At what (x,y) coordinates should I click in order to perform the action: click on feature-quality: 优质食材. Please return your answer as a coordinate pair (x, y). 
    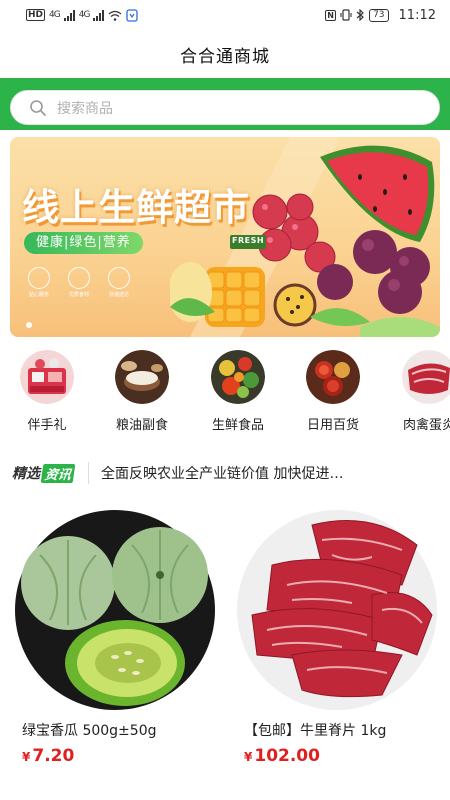
    Looking at the image, I should click on (79, 282).